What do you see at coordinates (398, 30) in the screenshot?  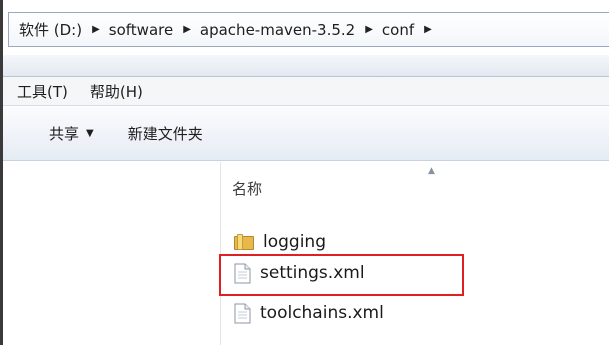 I see `breadcrumb-conf: conf` at bounding box center [398, 30].